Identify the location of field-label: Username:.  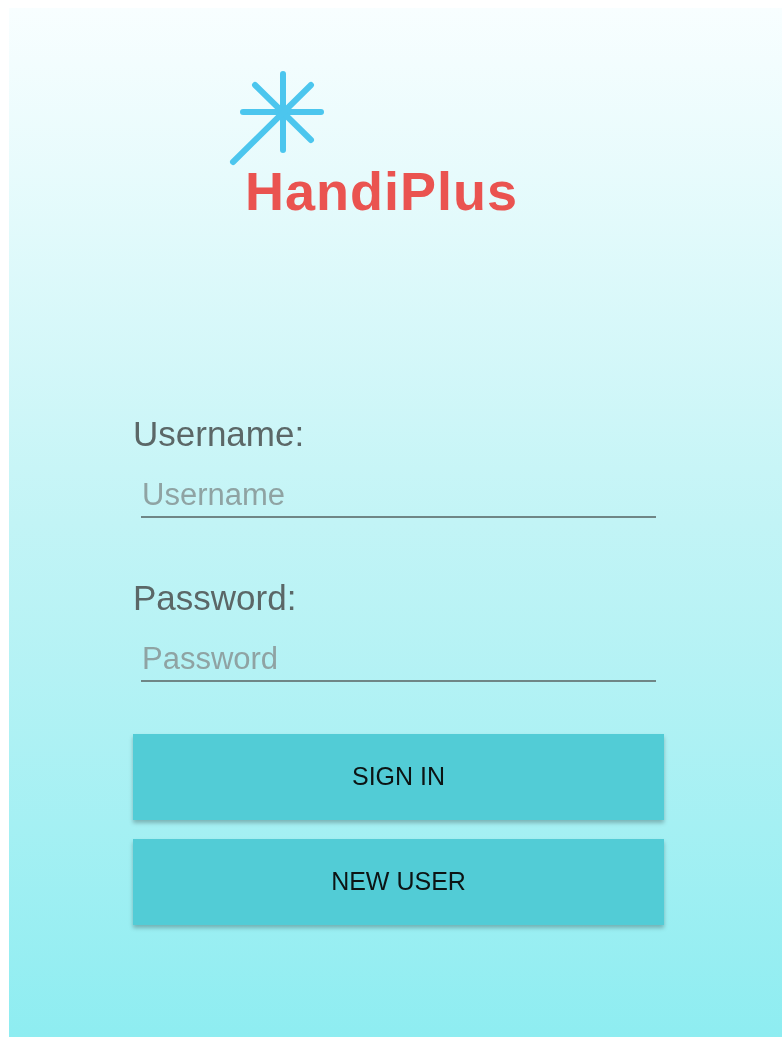
(219, 434).